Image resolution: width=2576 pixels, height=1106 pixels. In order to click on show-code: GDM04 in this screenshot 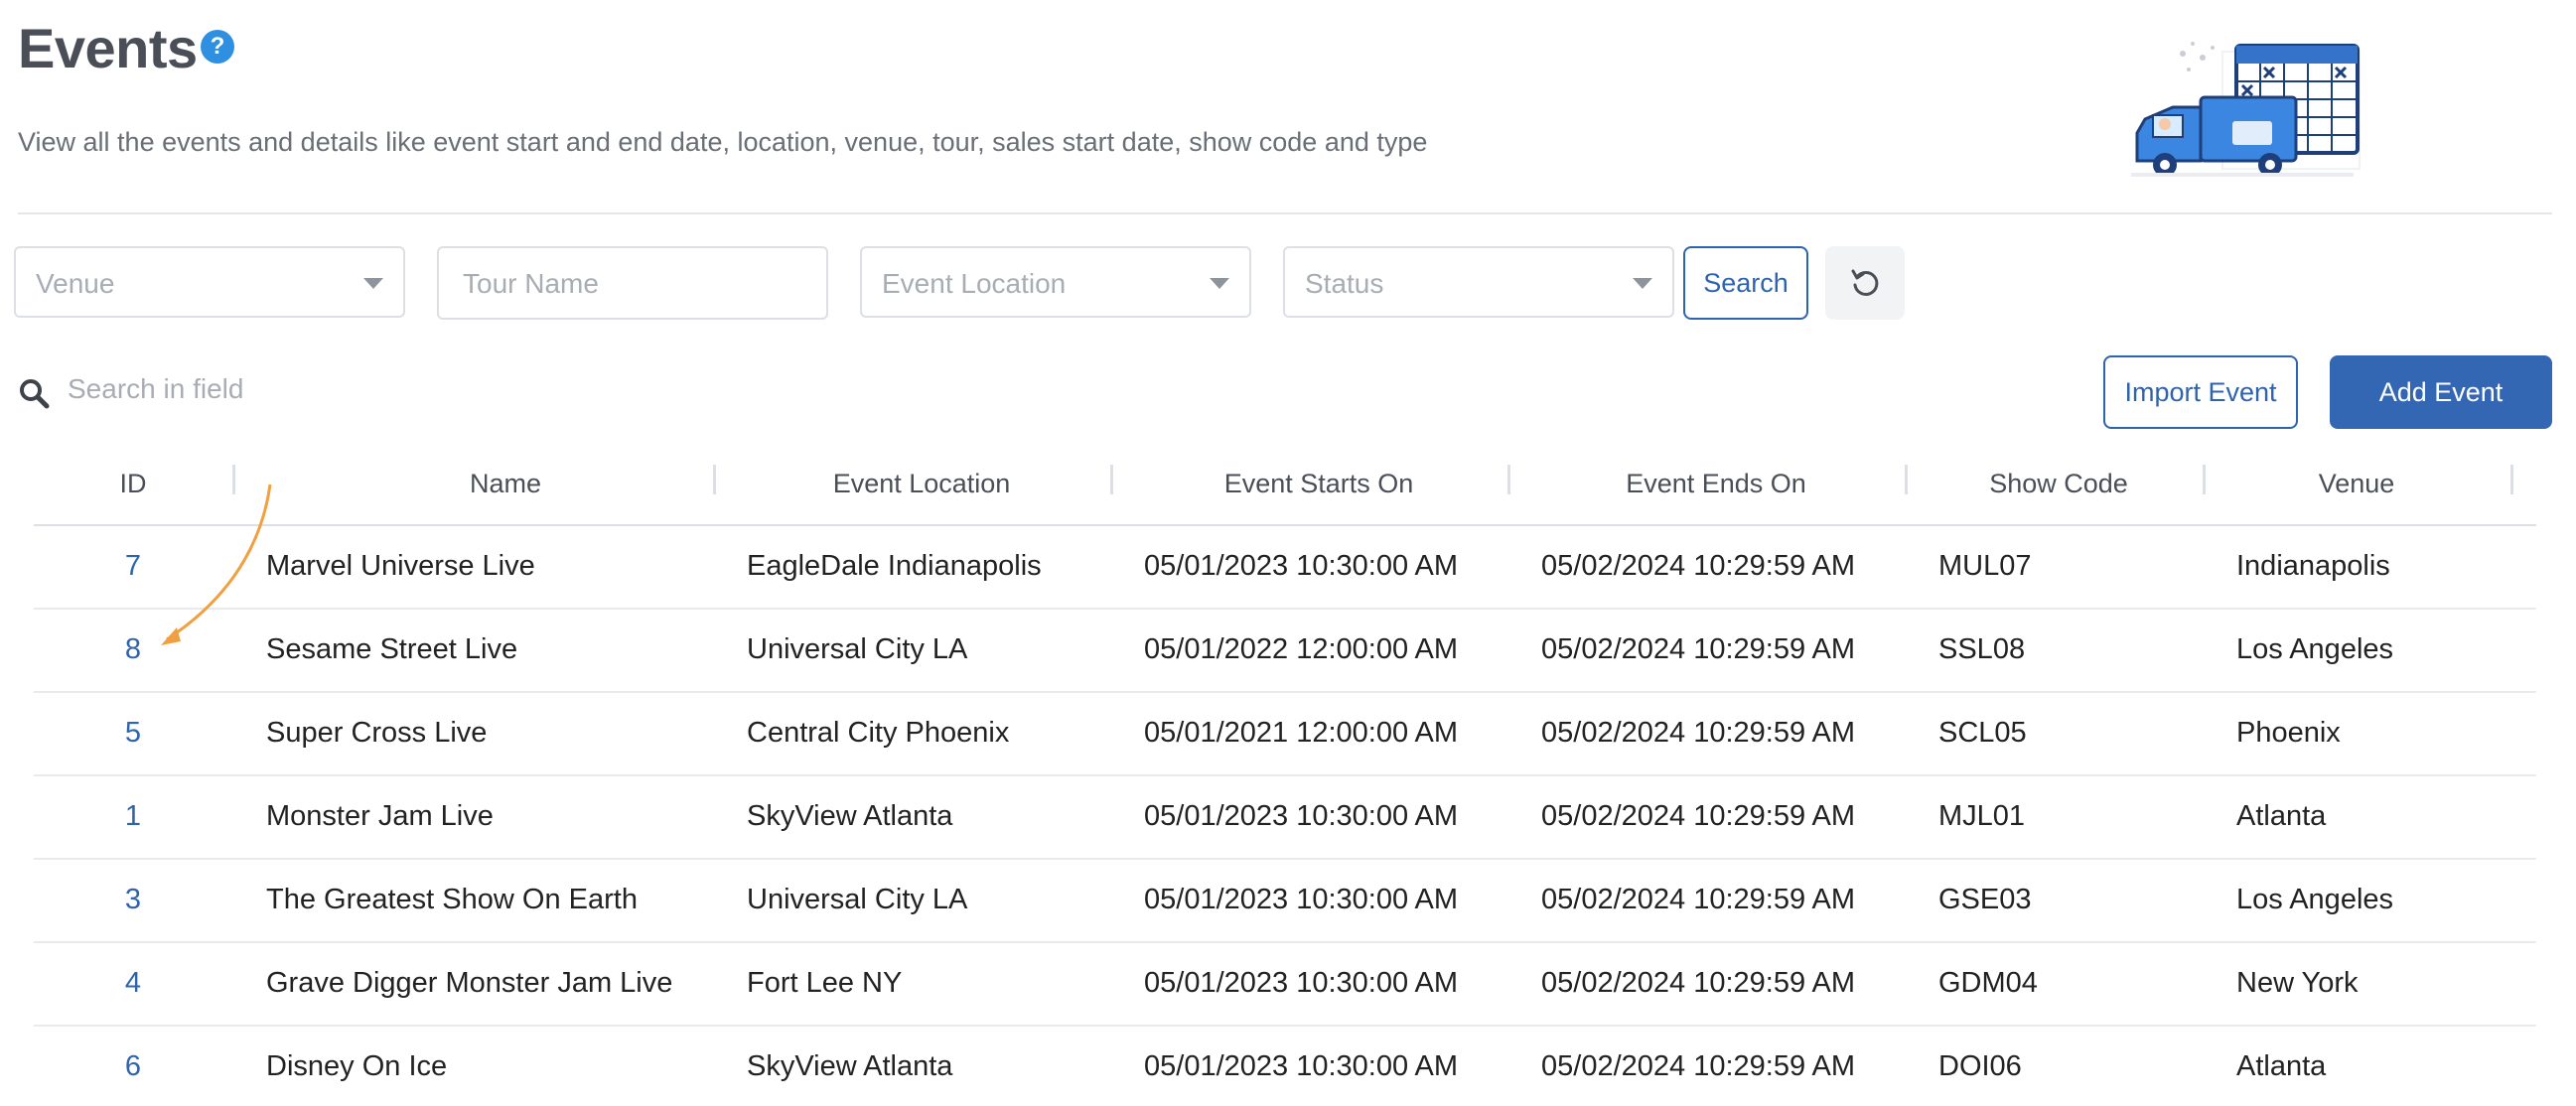, I will do `click(1988, 983)`.